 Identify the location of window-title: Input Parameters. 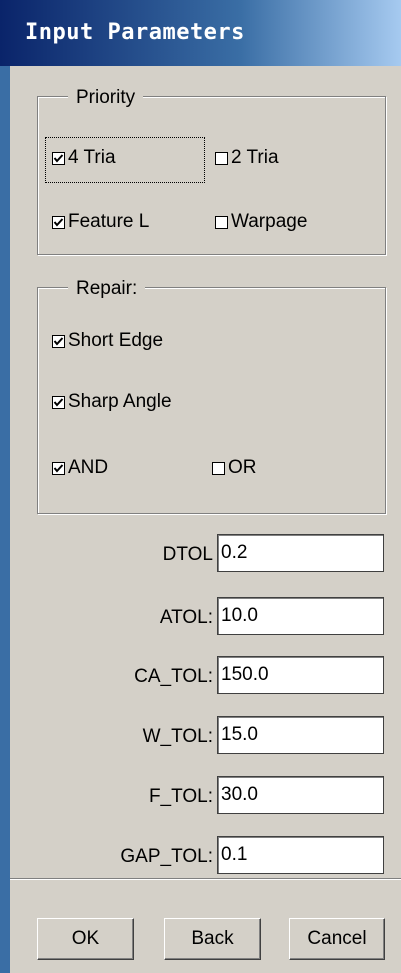
(135, 32).